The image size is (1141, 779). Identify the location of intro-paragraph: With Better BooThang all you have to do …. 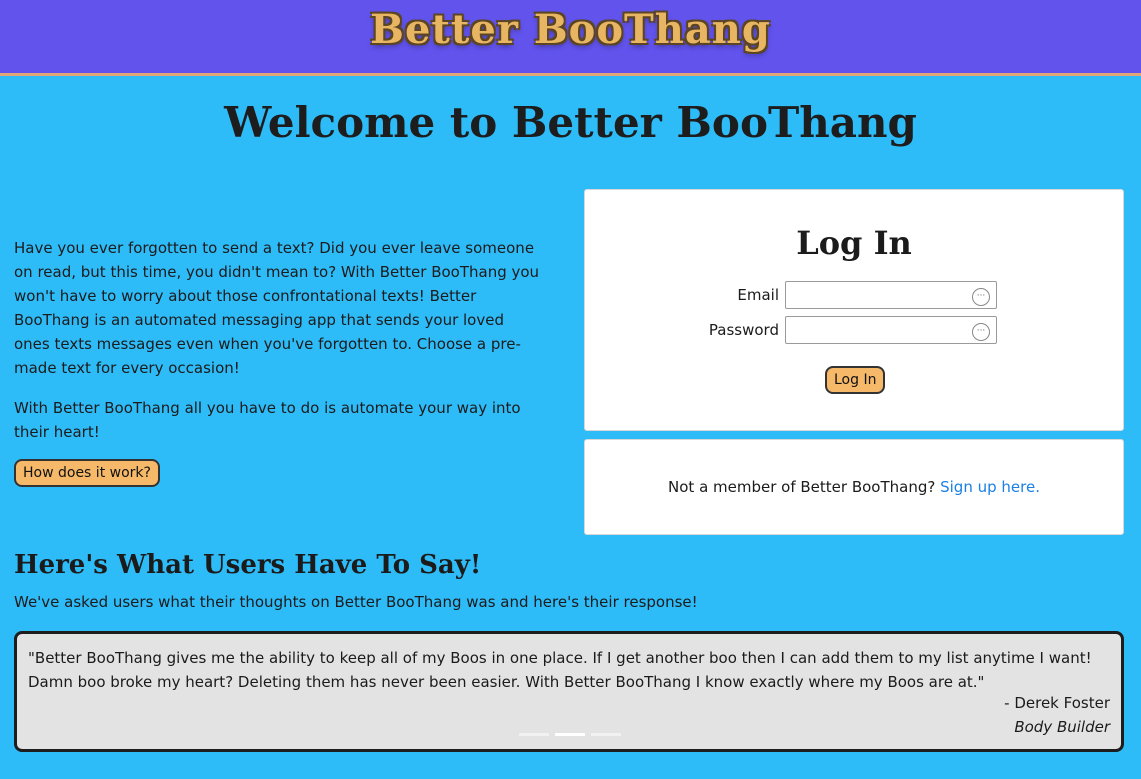
(267, 420).